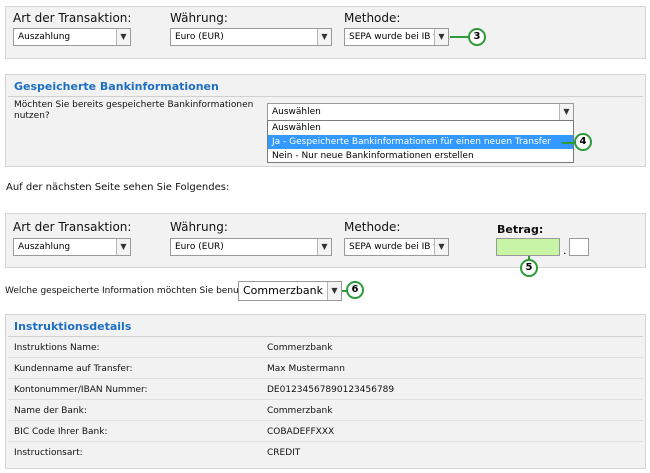  I want to click on amount-decimal-input, so click(579, 247).